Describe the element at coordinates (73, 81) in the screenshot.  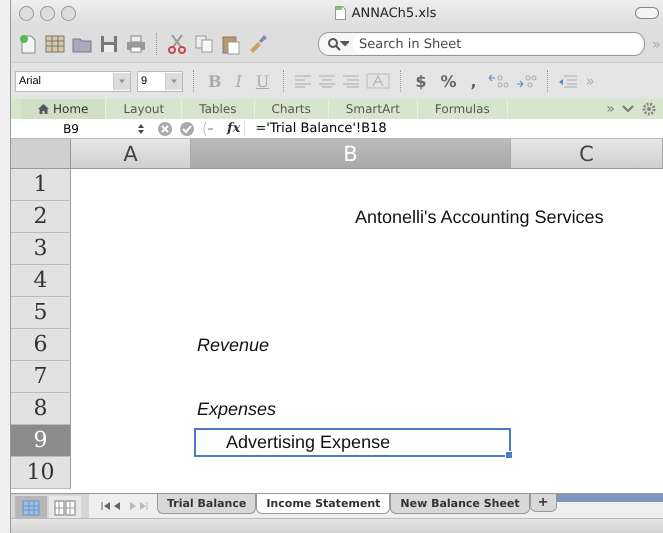
I see `font-field: Arial` at that location.